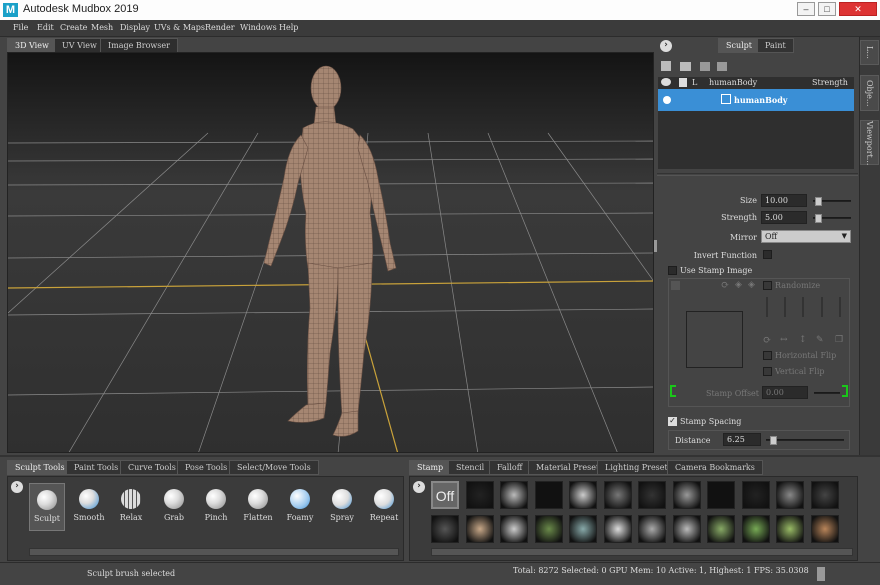 The width and height of the screenshot is (880, 585). I want to click on tab-falloff: Falloff, so click(510, 467).